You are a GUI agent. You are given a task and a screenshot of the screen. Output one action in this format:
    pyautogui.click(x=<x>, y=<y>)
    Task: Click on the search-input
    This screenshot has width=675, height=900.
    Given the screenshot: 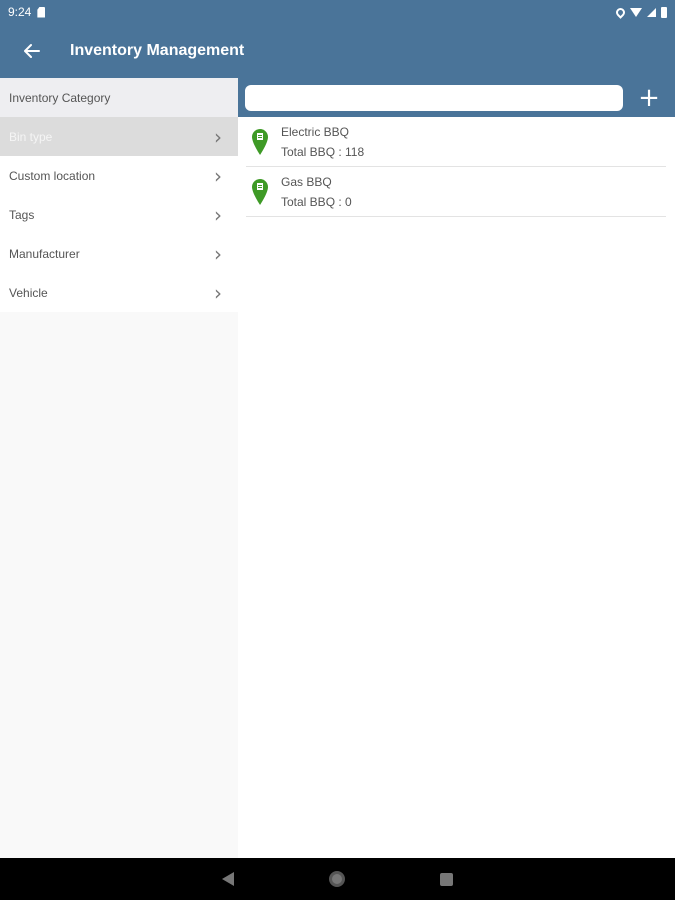 What is the action you would take?
    pyautogui.click(x=434, y=97)
    